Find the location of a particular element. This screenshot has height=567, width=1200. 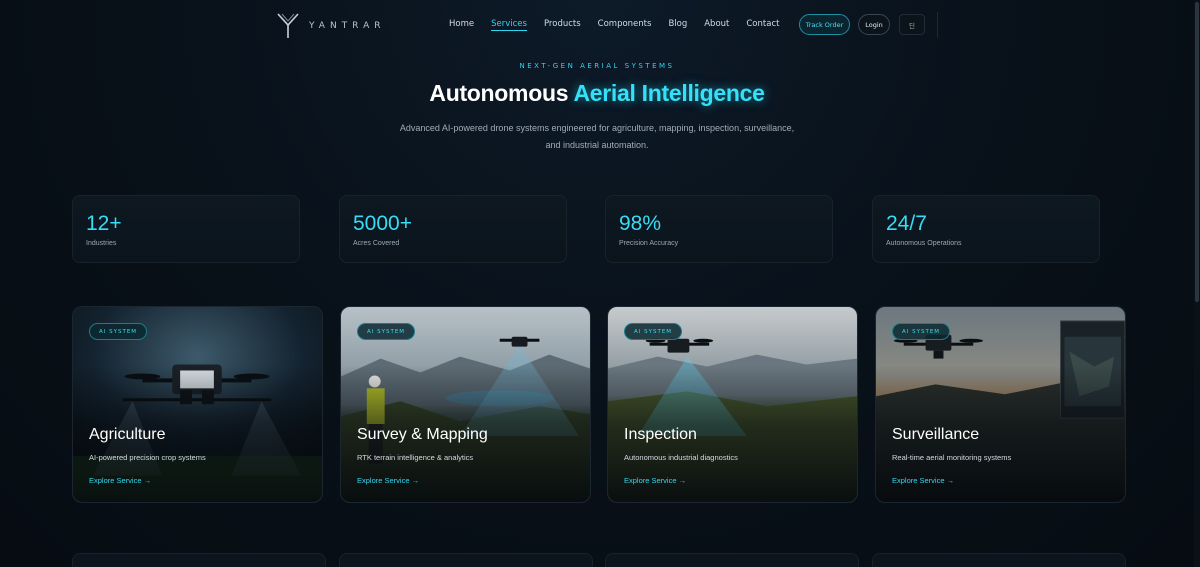

service-description: RTK terrain intelligence & analytics is located at coordinates (415, 457).